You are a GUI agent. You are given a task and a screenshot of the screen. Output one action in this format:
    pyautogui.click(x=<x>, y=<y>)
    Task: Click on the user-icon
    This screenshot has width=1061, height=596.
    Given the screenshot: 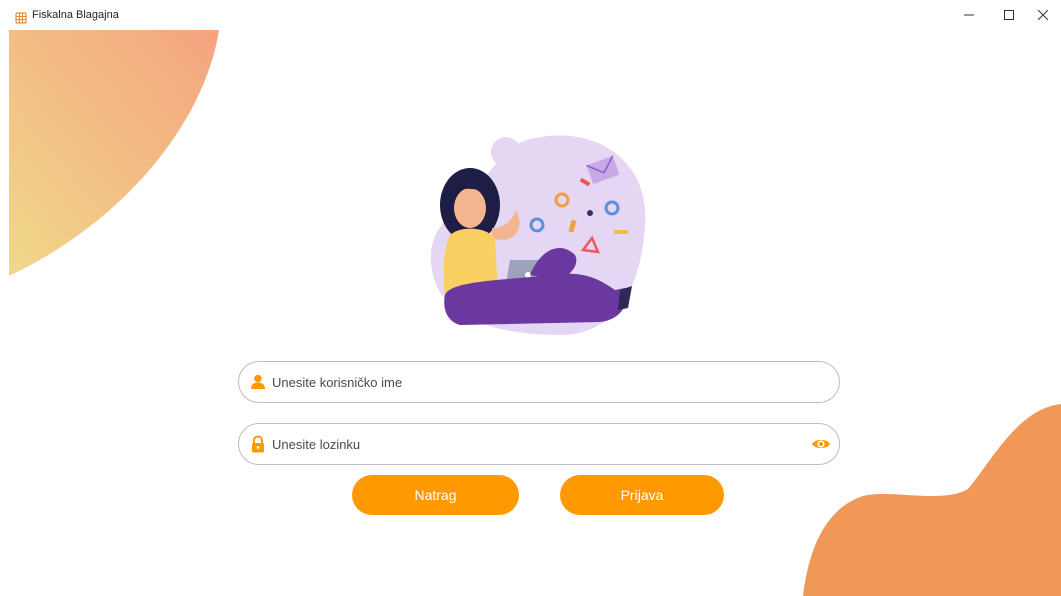 What is the action you would take?
    pyautogui.click(x=258, y=381)
    